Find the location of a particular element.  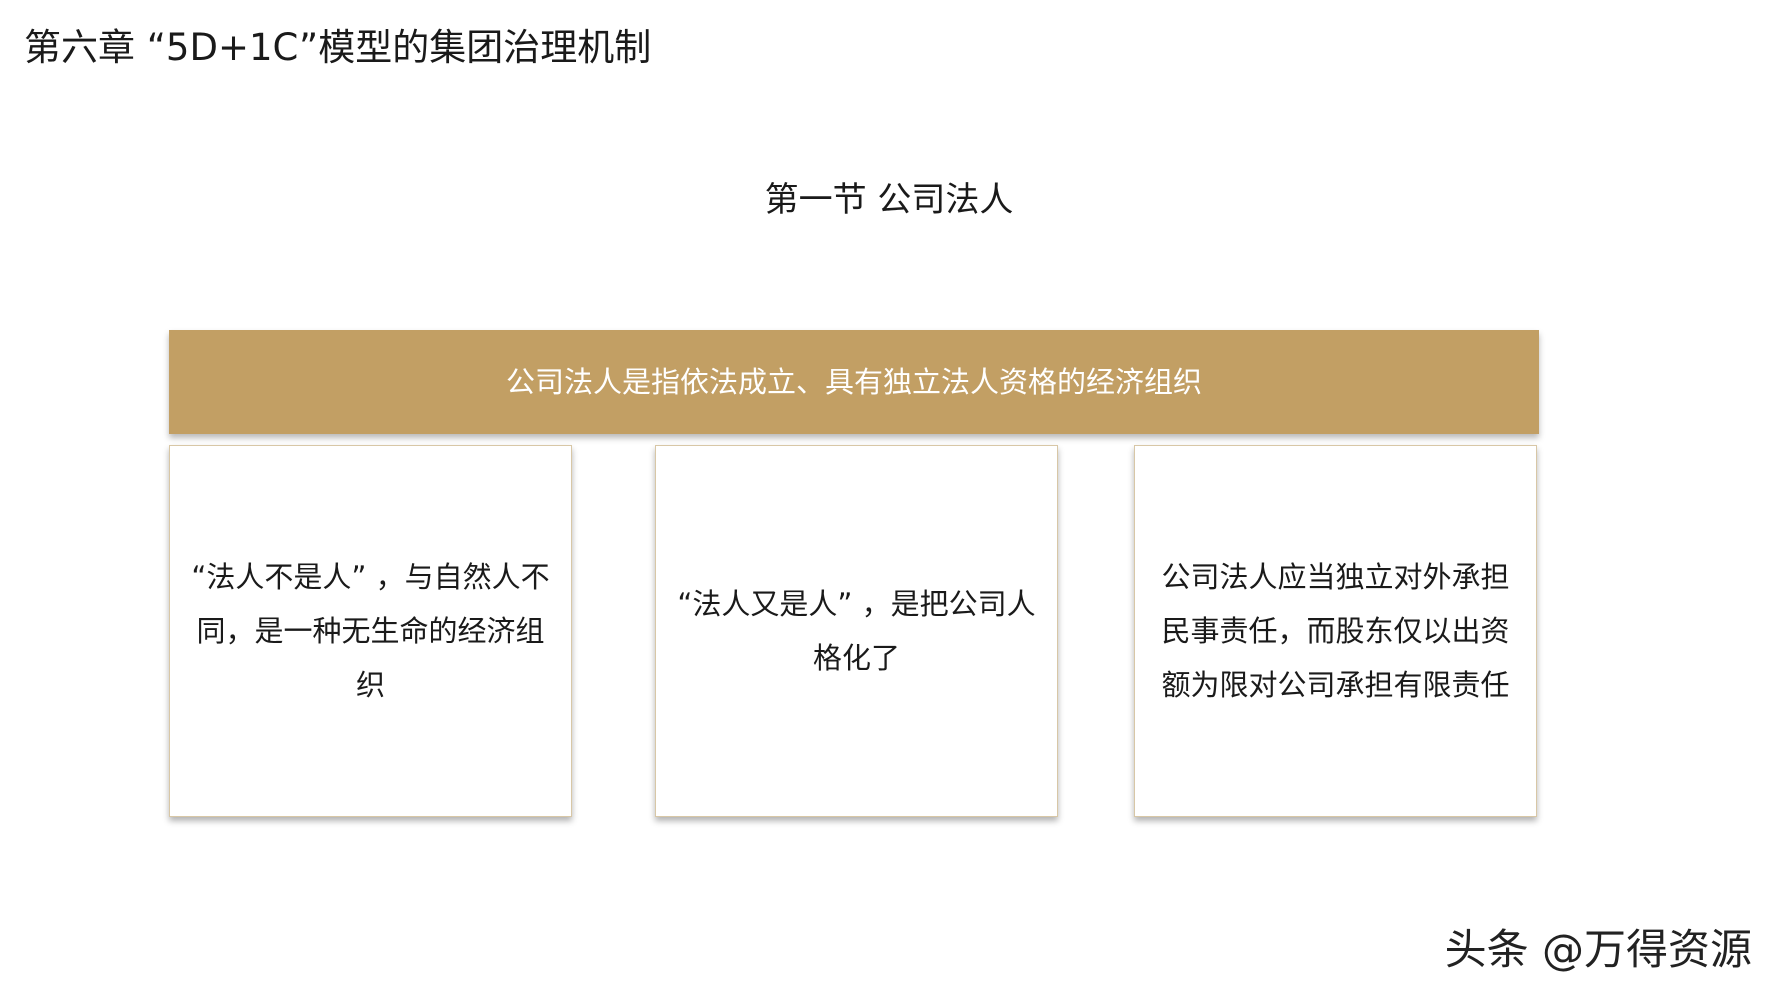

card-text: 公司法人应当独立对外承担民事责任，而股东仅以出资额为限对公司承担有限责任 is located at coordinates (1335, 631).